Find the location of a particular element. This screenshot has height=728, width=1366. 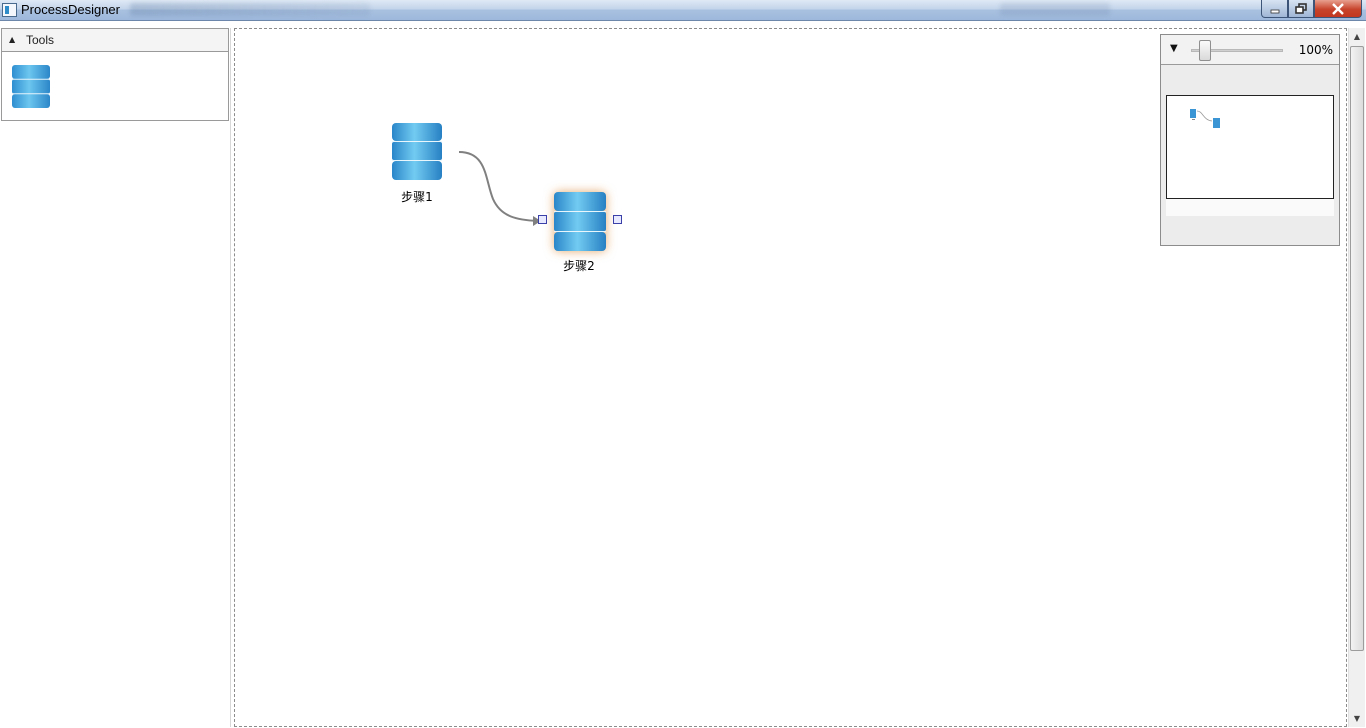

zoom-toolbar: ▼ 100% is located at coordinates (1250, 50).